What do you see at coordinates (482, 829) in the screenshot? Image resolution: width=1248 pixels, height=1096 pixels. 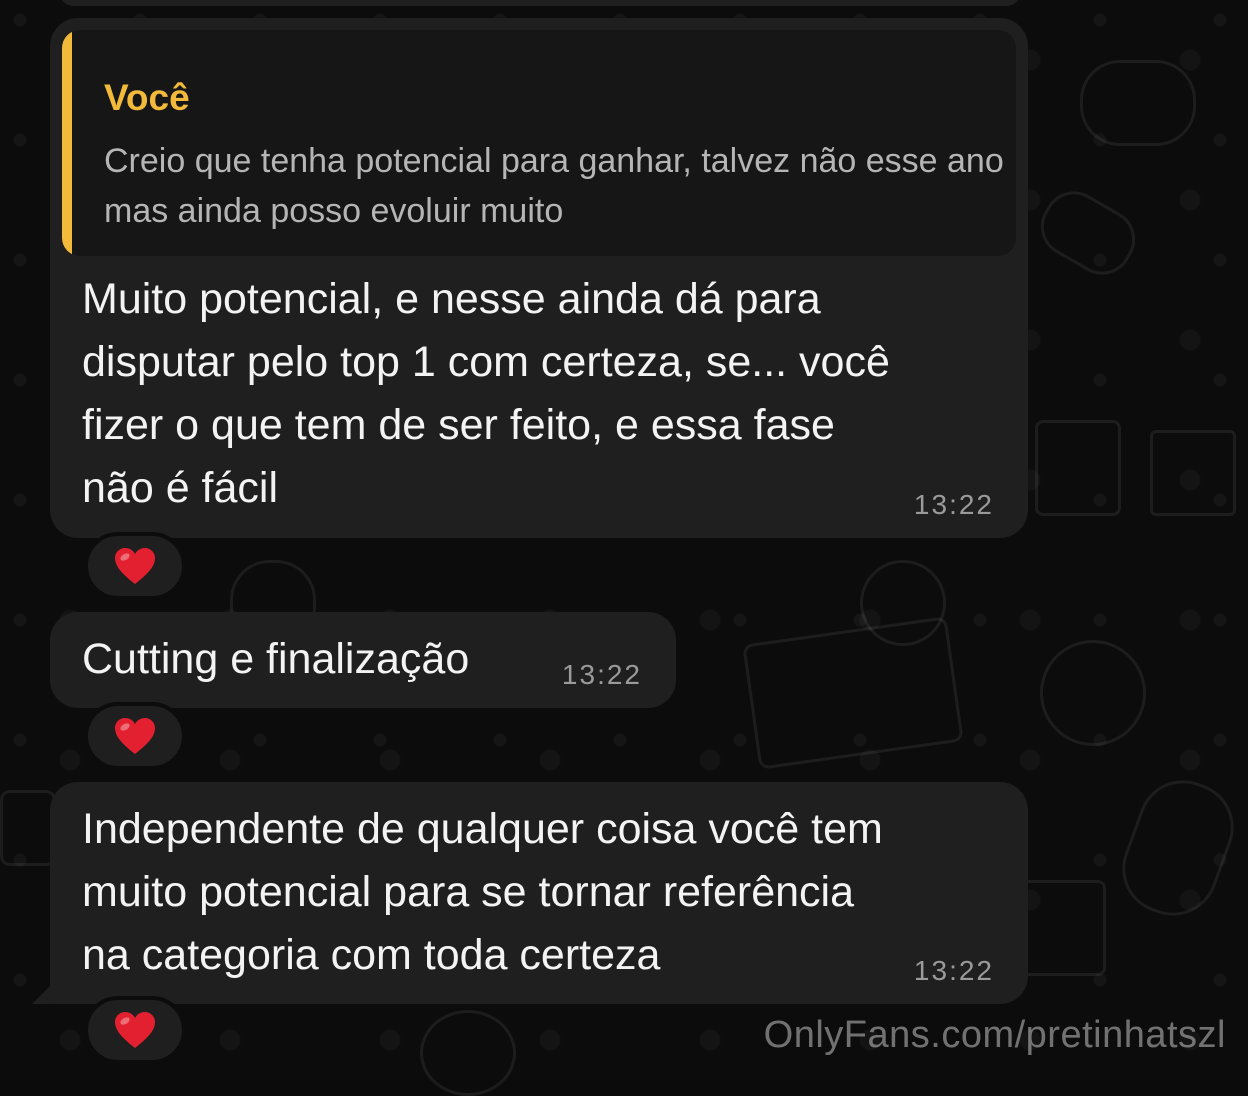 I see `message-line: Independente de qualquer coisa você tem` at bounding box center [482, 829].